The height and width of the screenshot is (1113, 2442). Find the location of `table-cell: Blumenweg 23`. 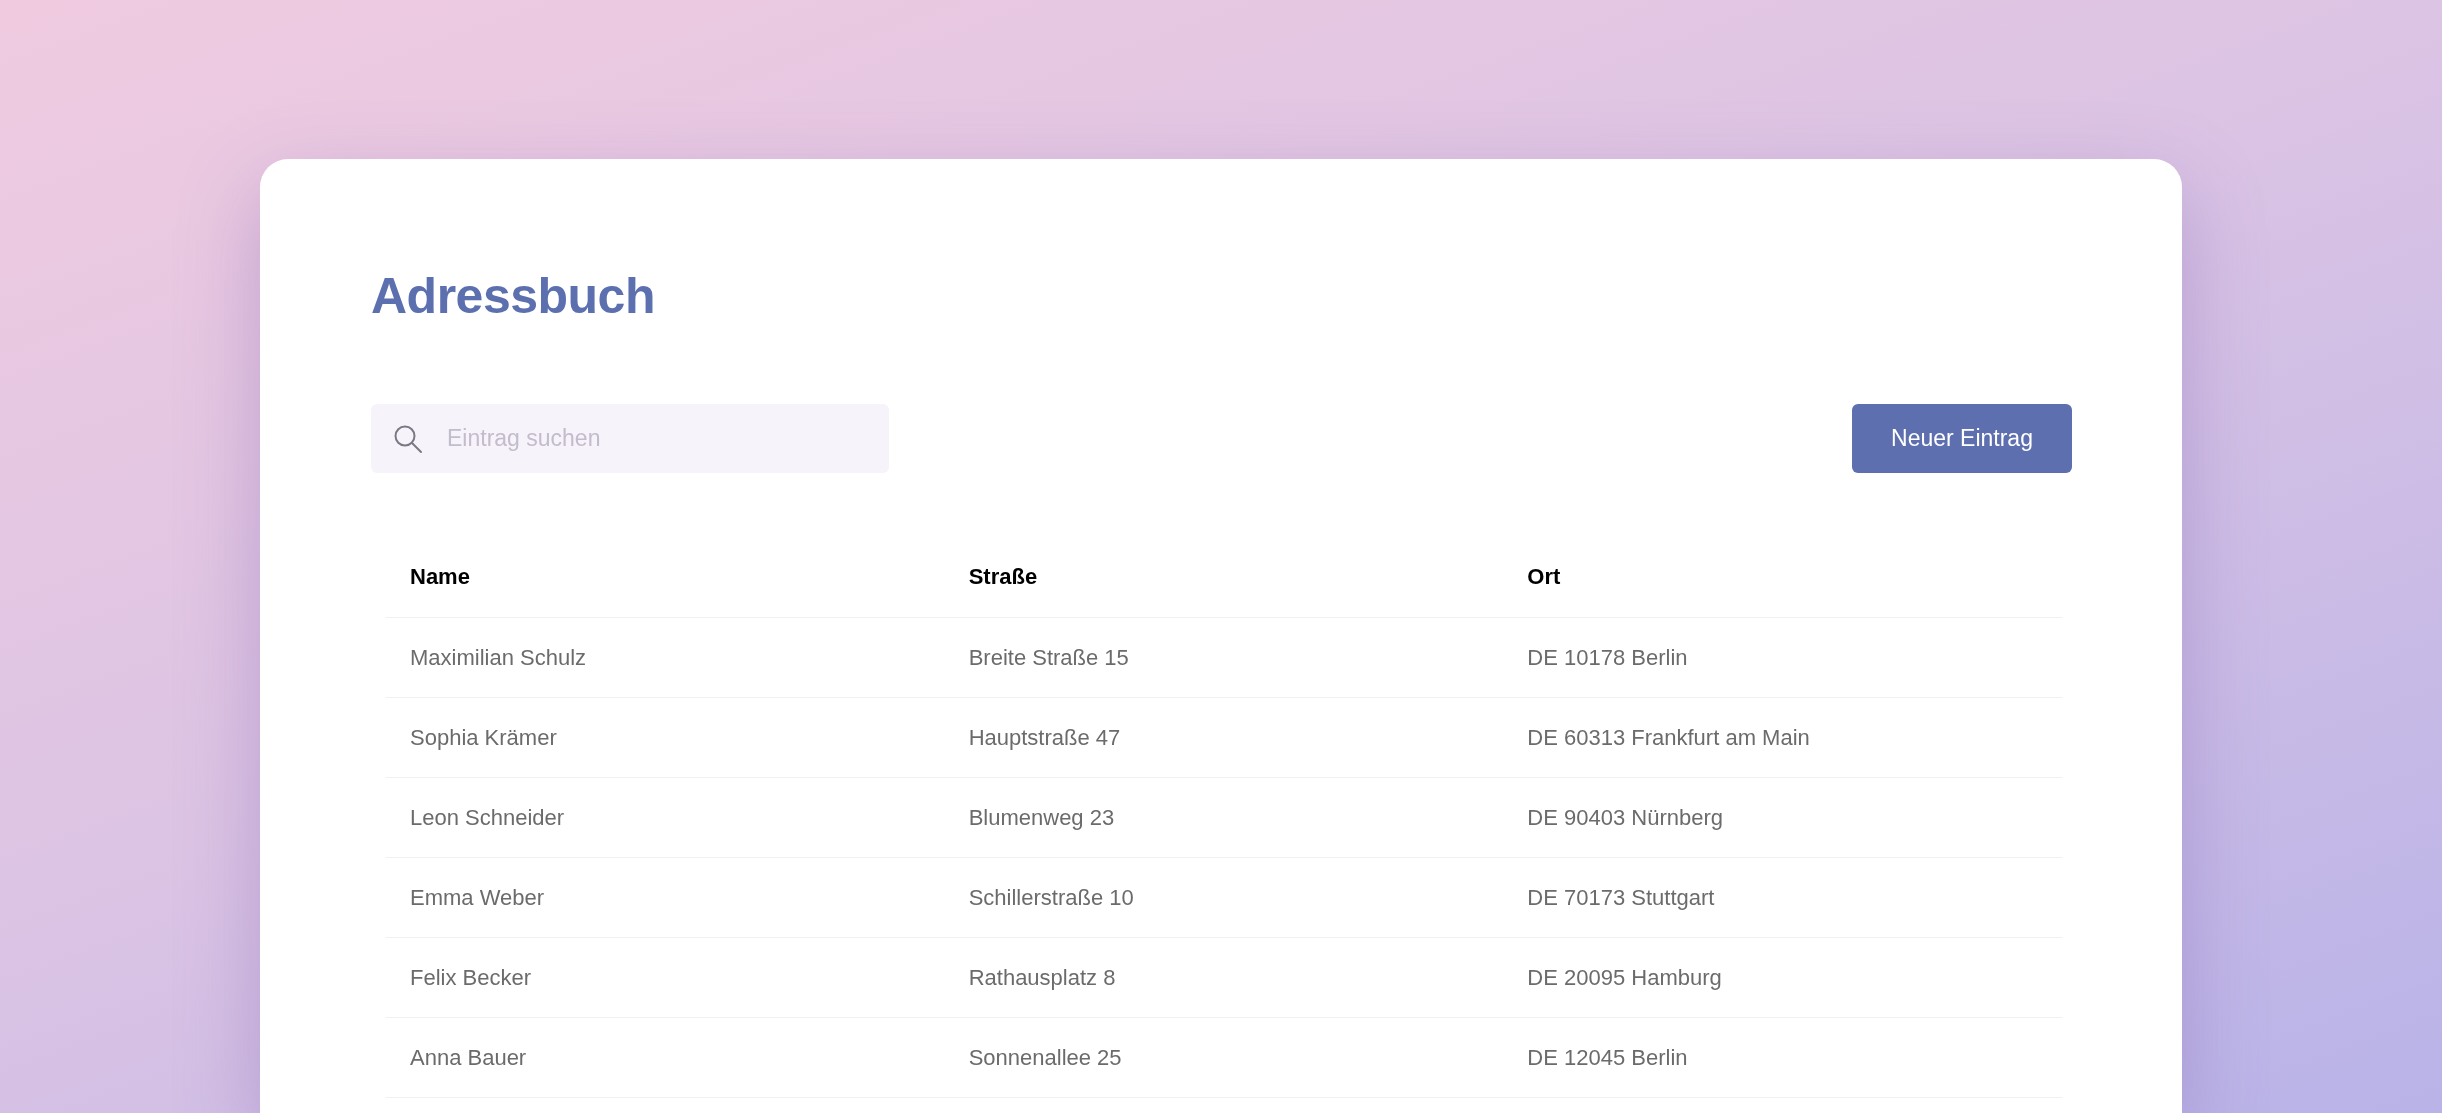

table-cell: Blumenweg 23 is located at coordinates (1041, 817).